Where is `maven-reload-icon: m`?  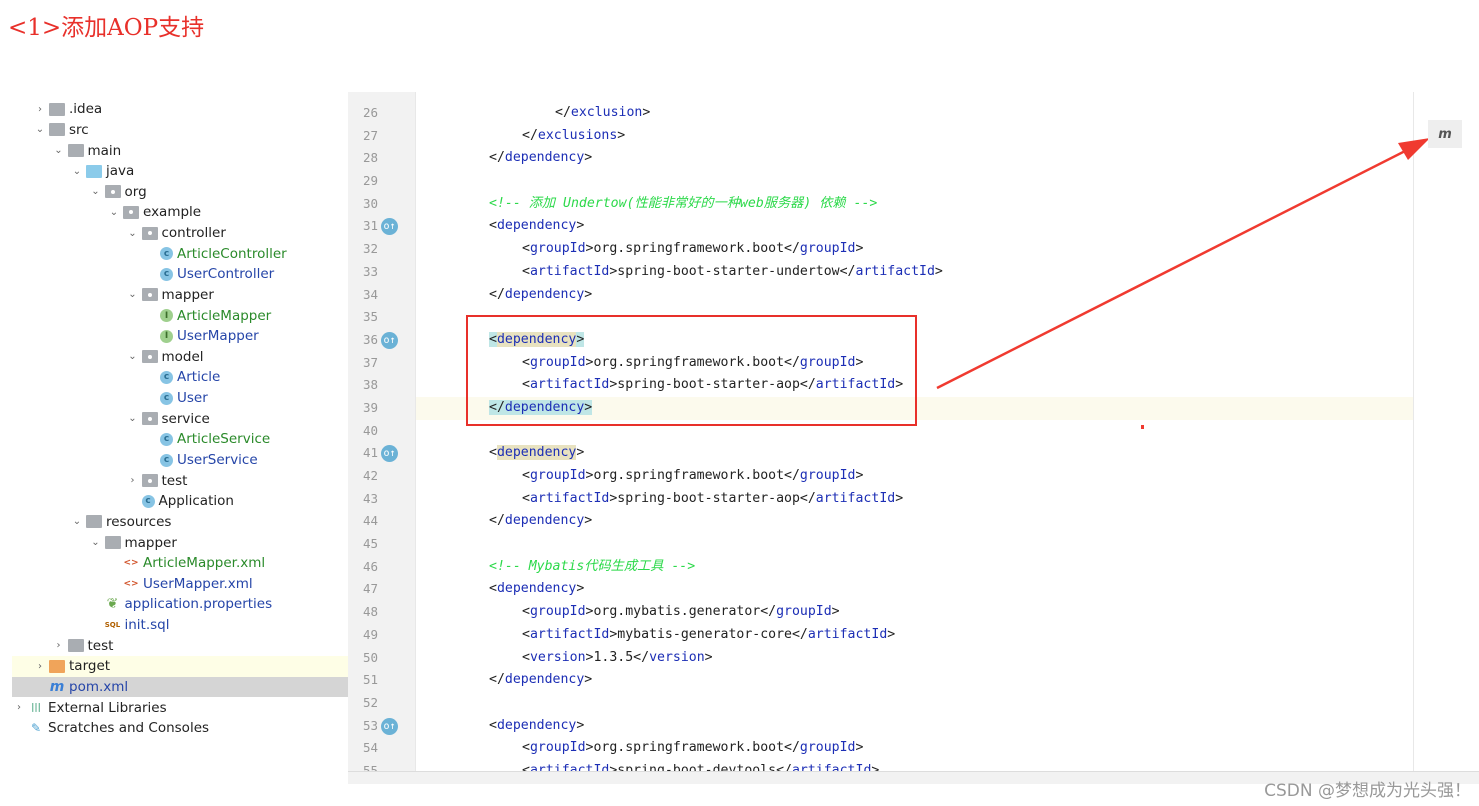 maven-reload-icon: m is located at coordinates (1445, 134).